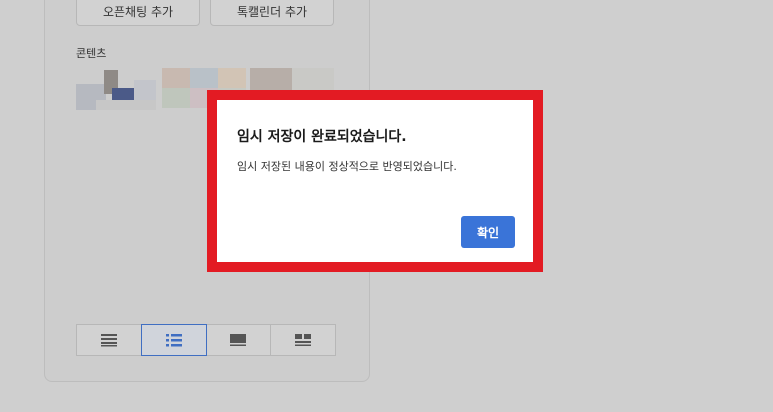 This screenshot has width=773, height=412. I want to click on view-option-card, so click(238, 340).